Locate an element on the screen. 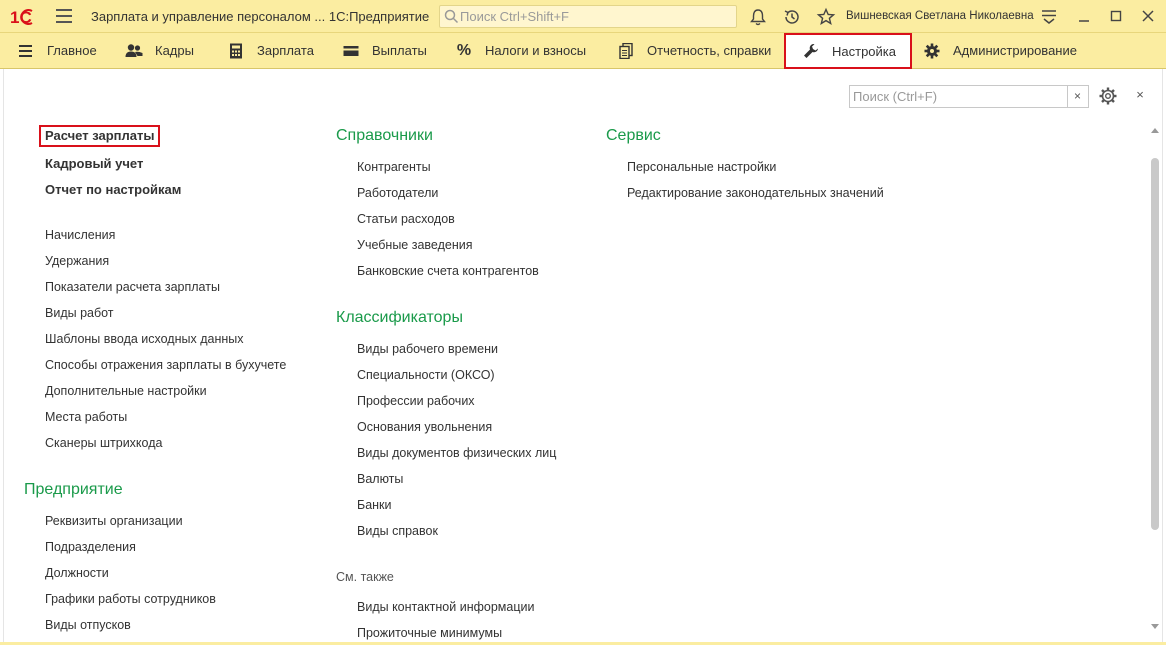 The image size is (1166, 645). global-search-input is located at coordinates (595, 16).